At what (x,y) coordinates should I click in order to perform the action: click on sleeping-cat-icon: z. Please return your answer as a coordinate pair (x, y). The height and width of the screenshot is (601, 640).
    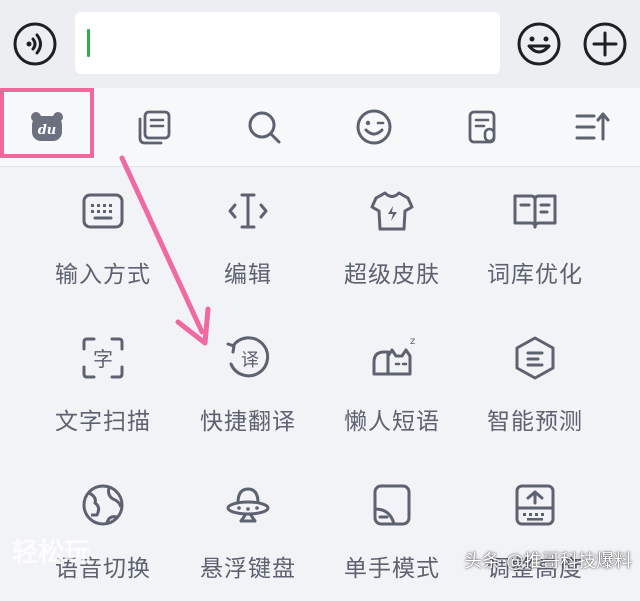
    Looking at the image, I should click on (393, 356).